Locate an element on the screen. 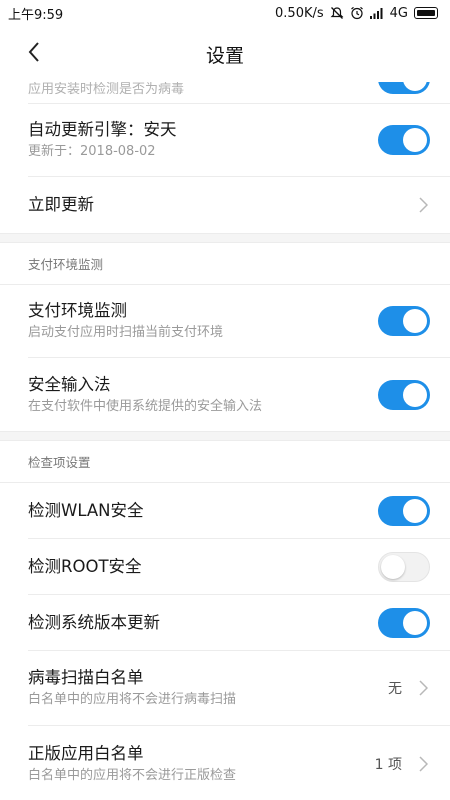  check-system-update-toggle is located at coordinates (404, 622).